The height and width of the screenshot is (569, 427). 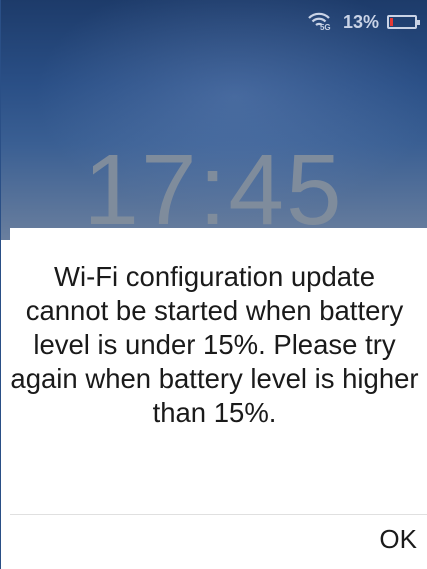 I want to click on battery-percent: 13%, so click(x=360, y=21).